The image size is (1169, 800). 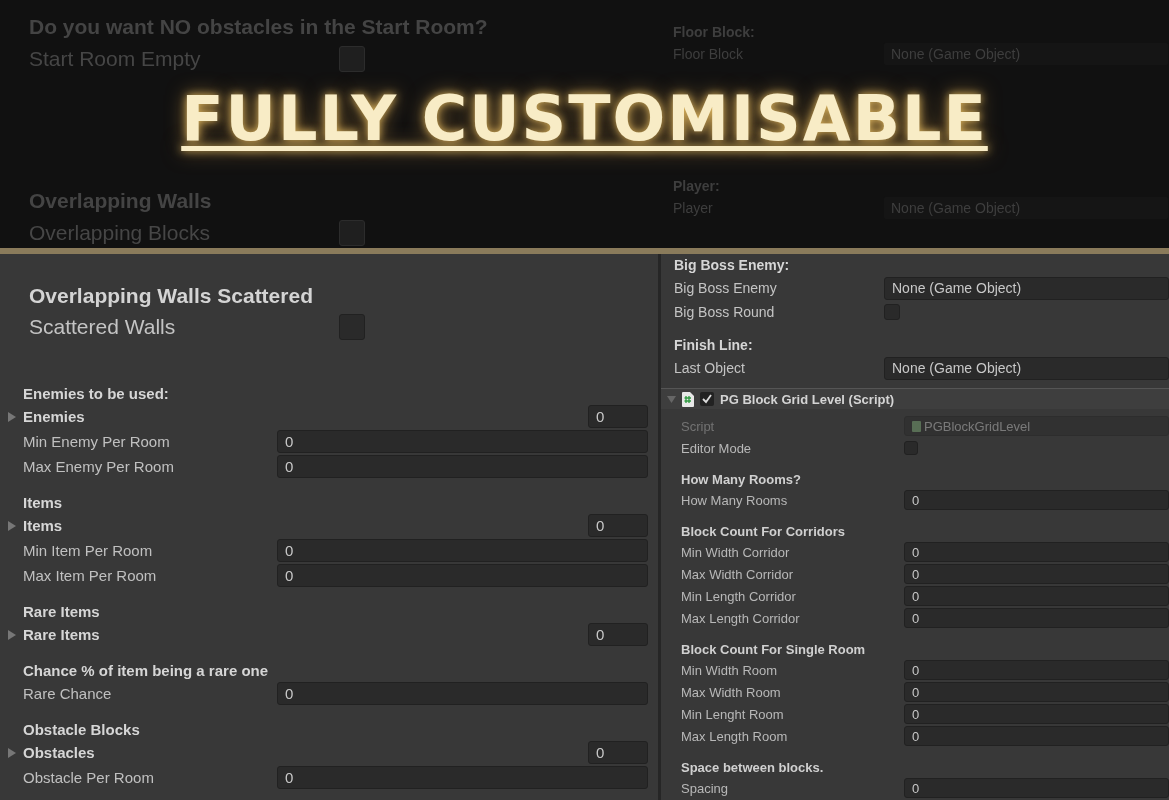 What do you see at coordinates (43, 525) in the screenshot?
I see `list-label: Items` at bounding box center [43, 525].